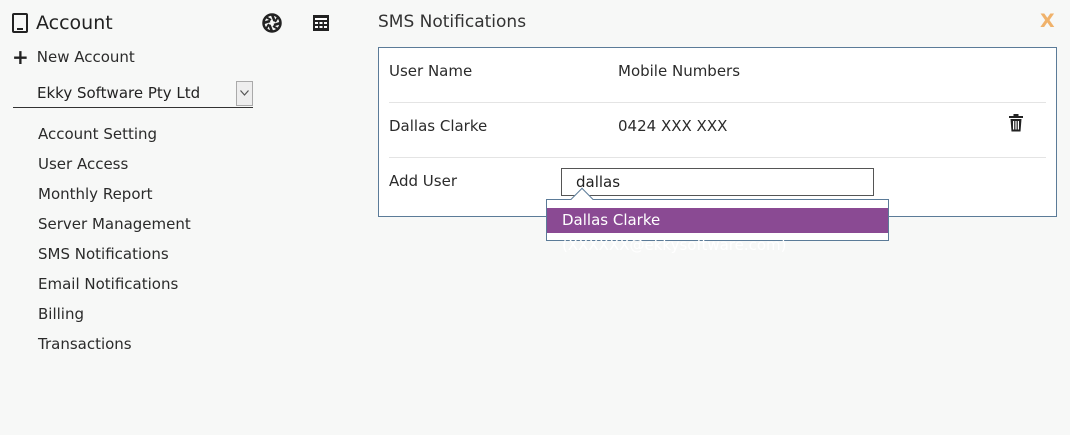 The width and height of the screenshot is (1070, 435). I want to click on sidebar-item-monthly-report: Monthly Report, so click(114, 197).